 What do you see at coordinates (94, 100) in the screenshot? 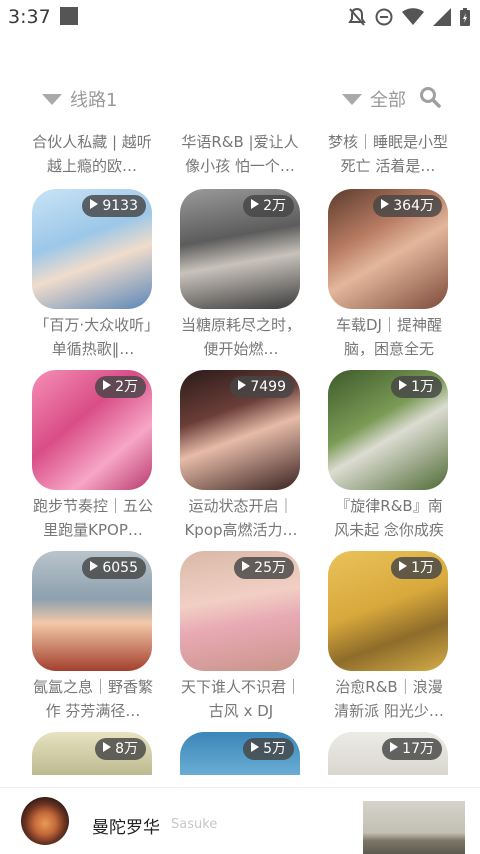
I see `line-label: 线路1` at bounding box center [94, 100].